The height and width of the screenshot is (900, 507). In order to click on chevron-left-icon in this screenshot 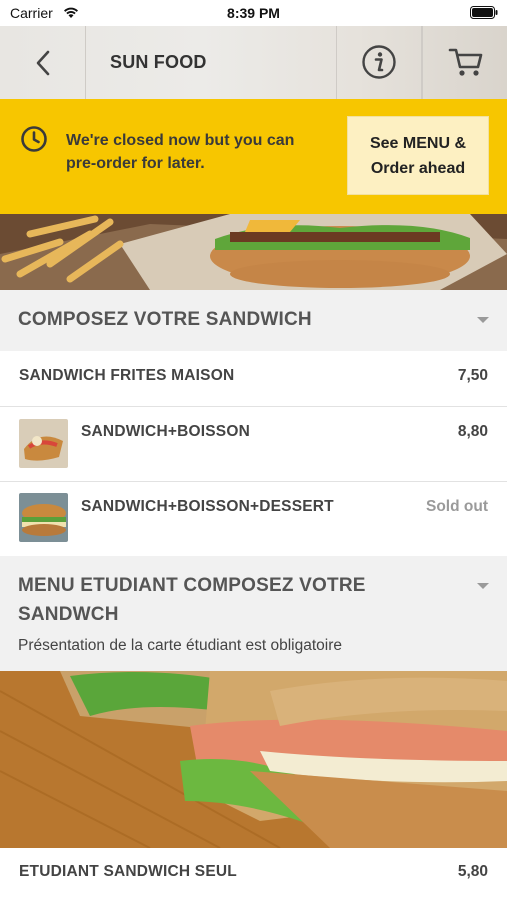, I will do `click(43, 63)`.